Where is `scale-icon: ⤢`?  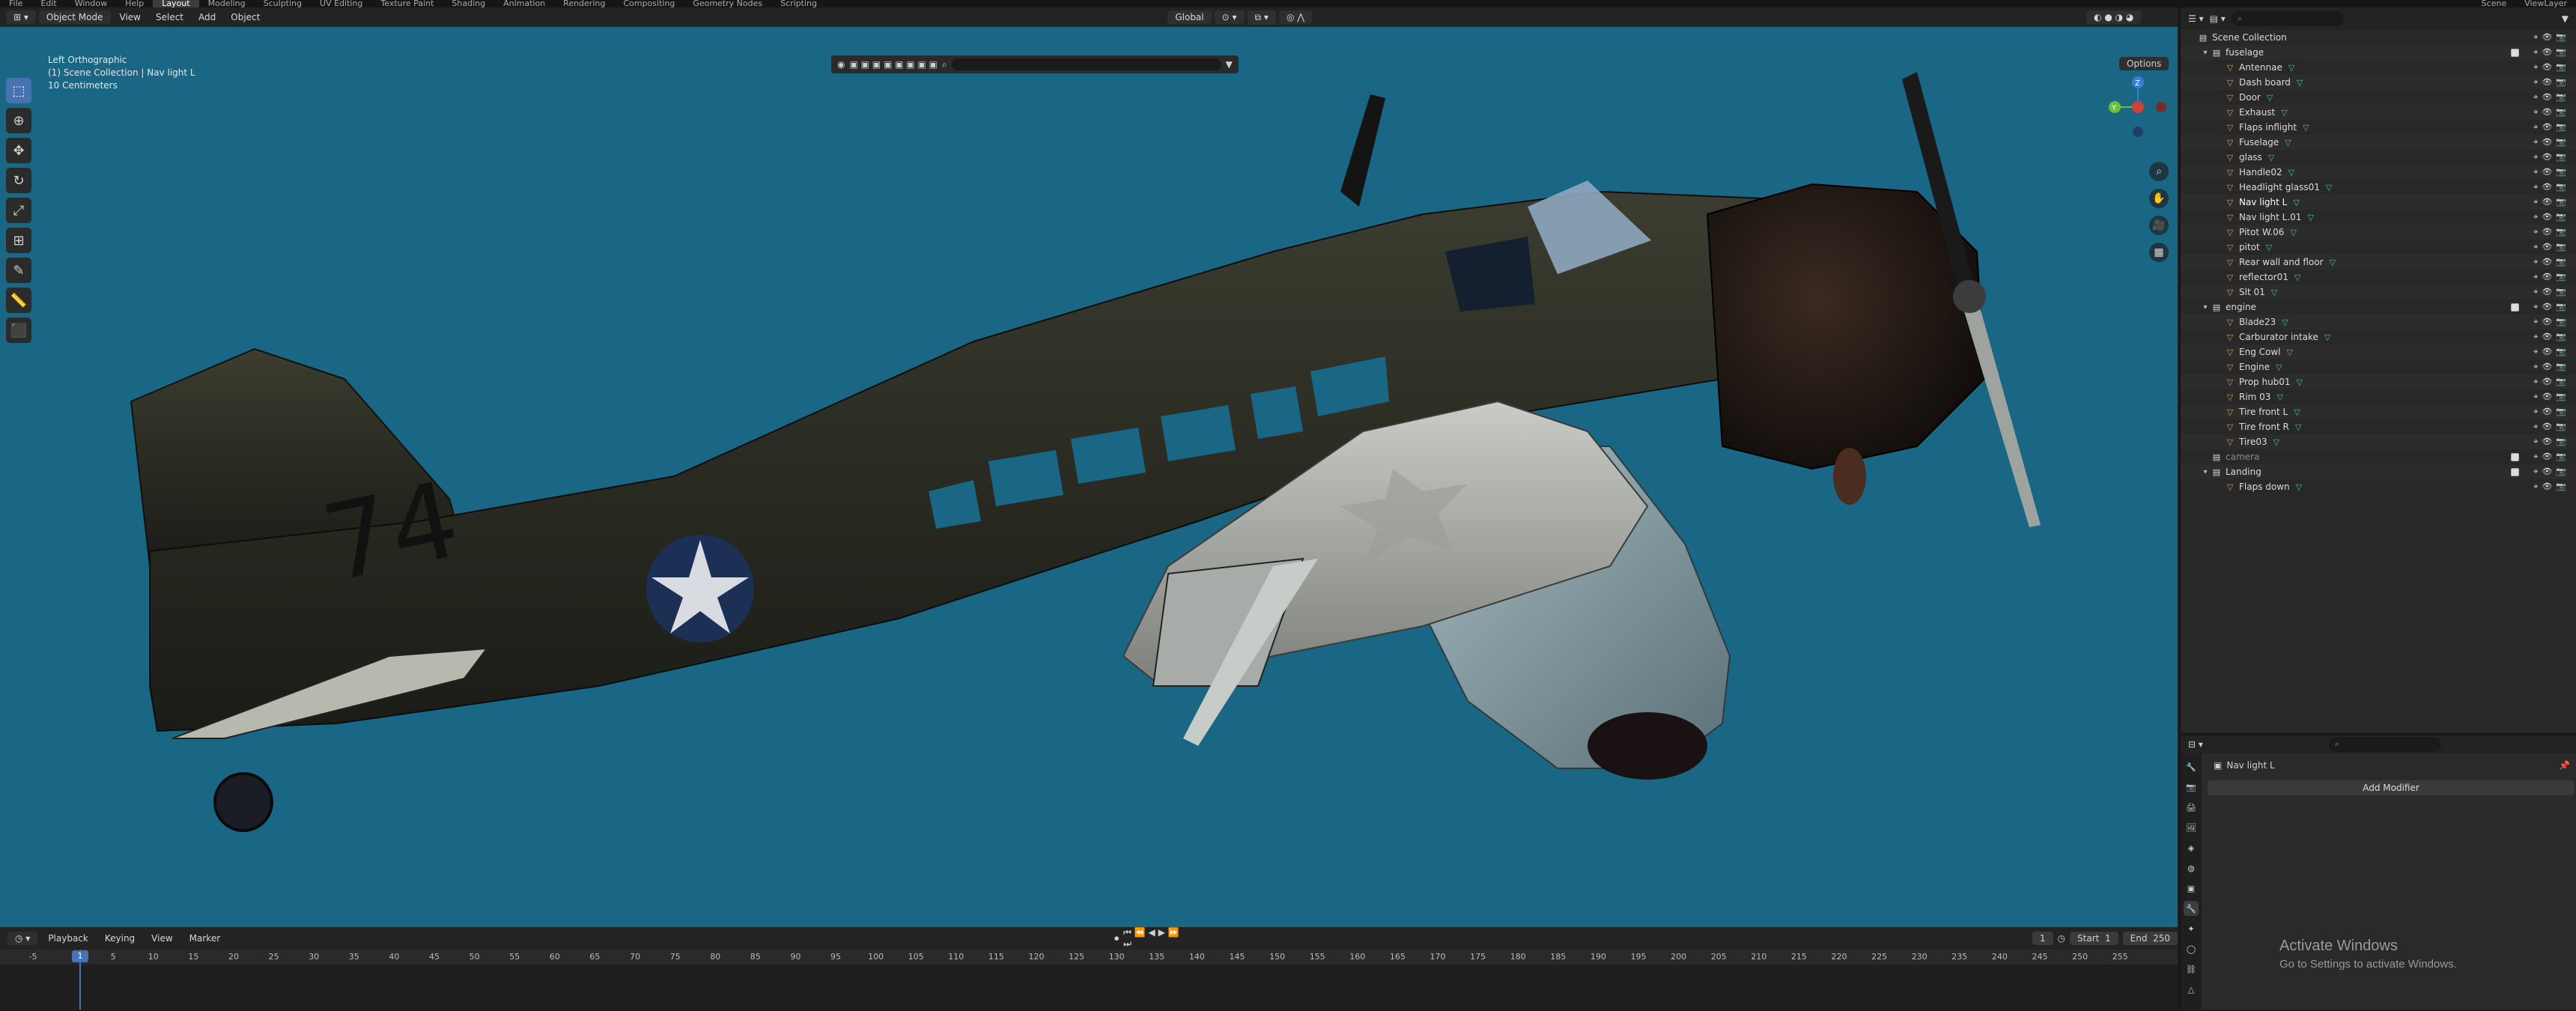
scale-icon: ⤢ is located at coordinates (18, 210).